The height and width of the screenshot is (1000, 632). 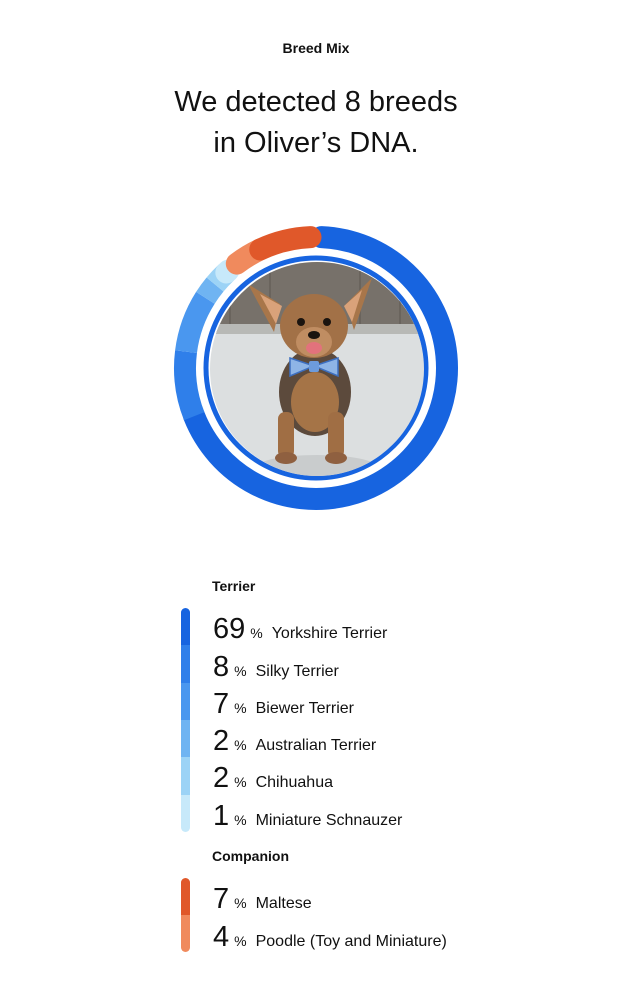 What do you see at coordinates (229, 629) in the screenshot?
I see `breed-percent-value: 69` at bounding box center [229, 629].